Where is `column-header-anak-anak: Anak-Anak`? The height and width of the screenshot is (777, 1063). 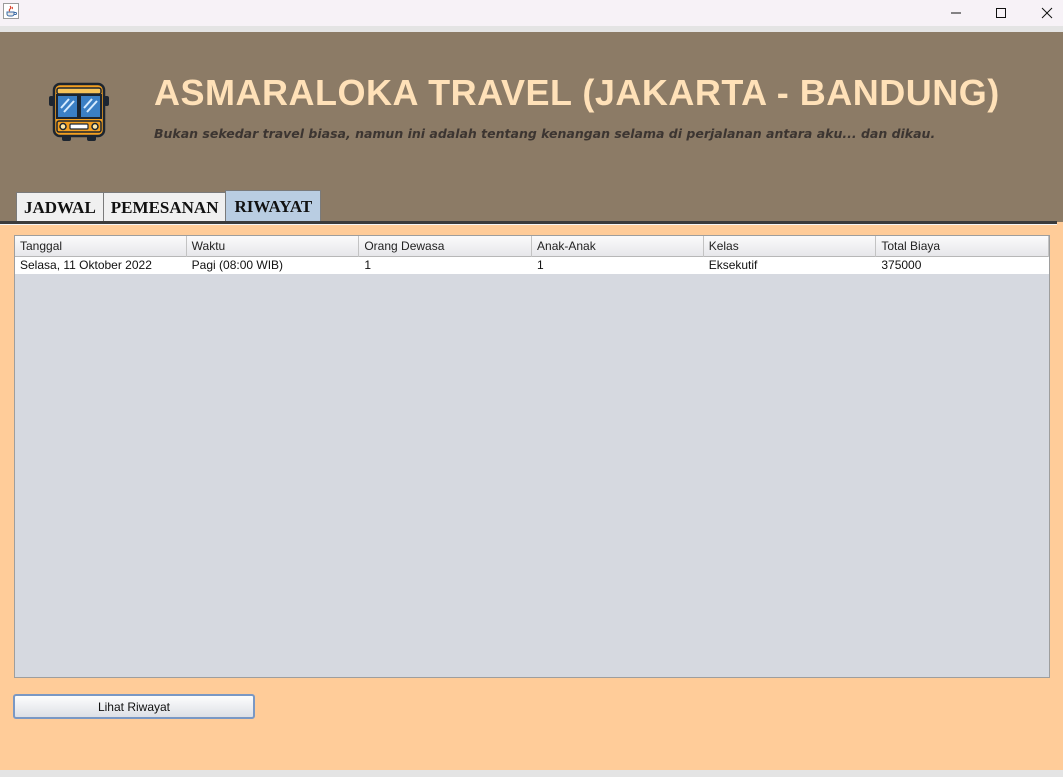 column-header-anak-anak: Anak-Anak is located at coordinates (618, 246).